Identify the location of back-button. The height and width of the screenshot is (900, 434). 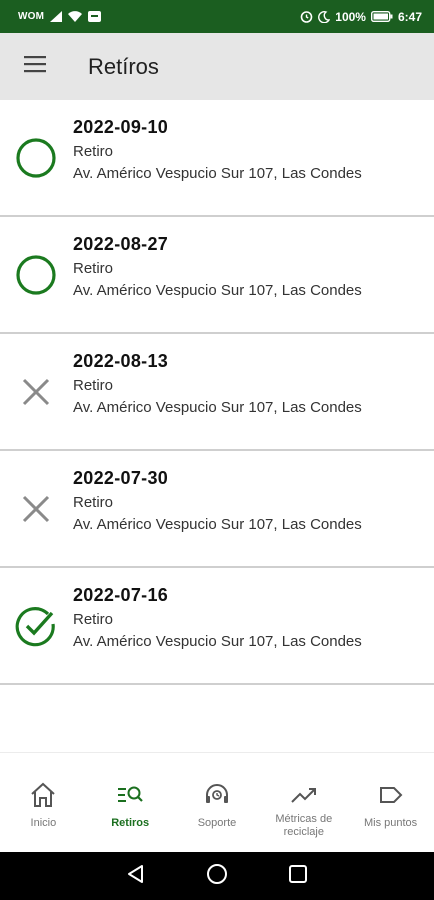
(136, 876).